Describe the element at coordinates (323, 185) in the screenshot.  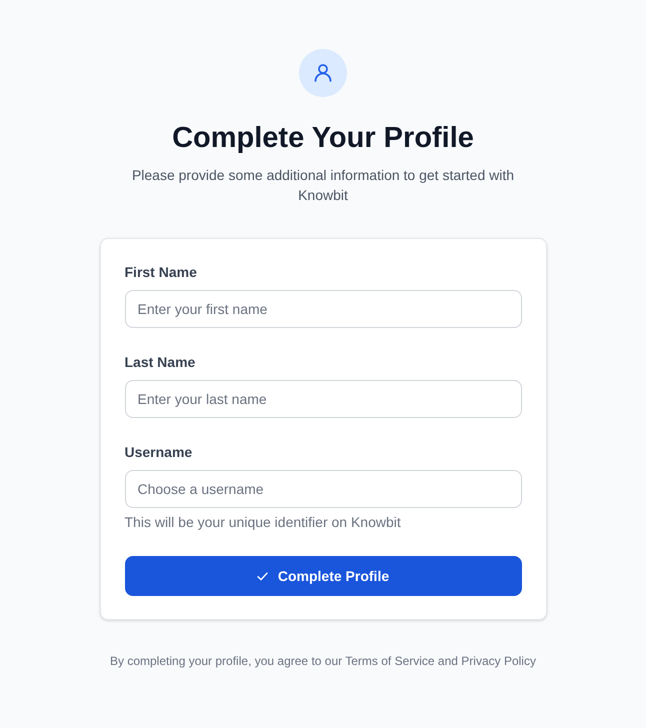
I see `page-subtitle: Please provide some additional information to get started with Knowbit` at that location.